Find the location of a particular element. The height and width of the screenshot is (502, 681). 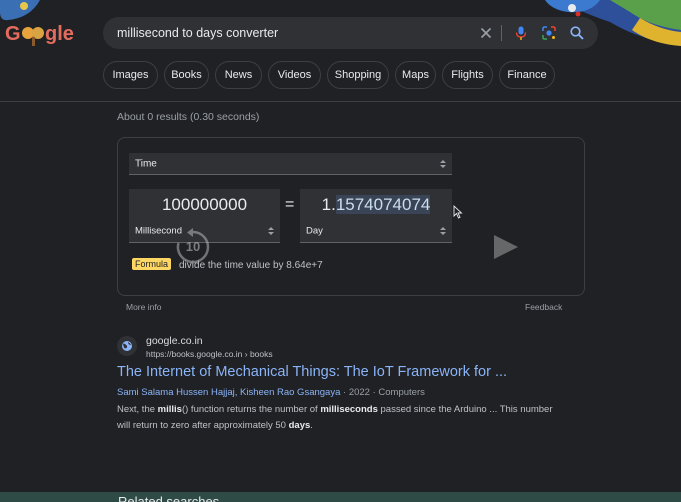

svg-text: G is located at coordinates (13, 34).